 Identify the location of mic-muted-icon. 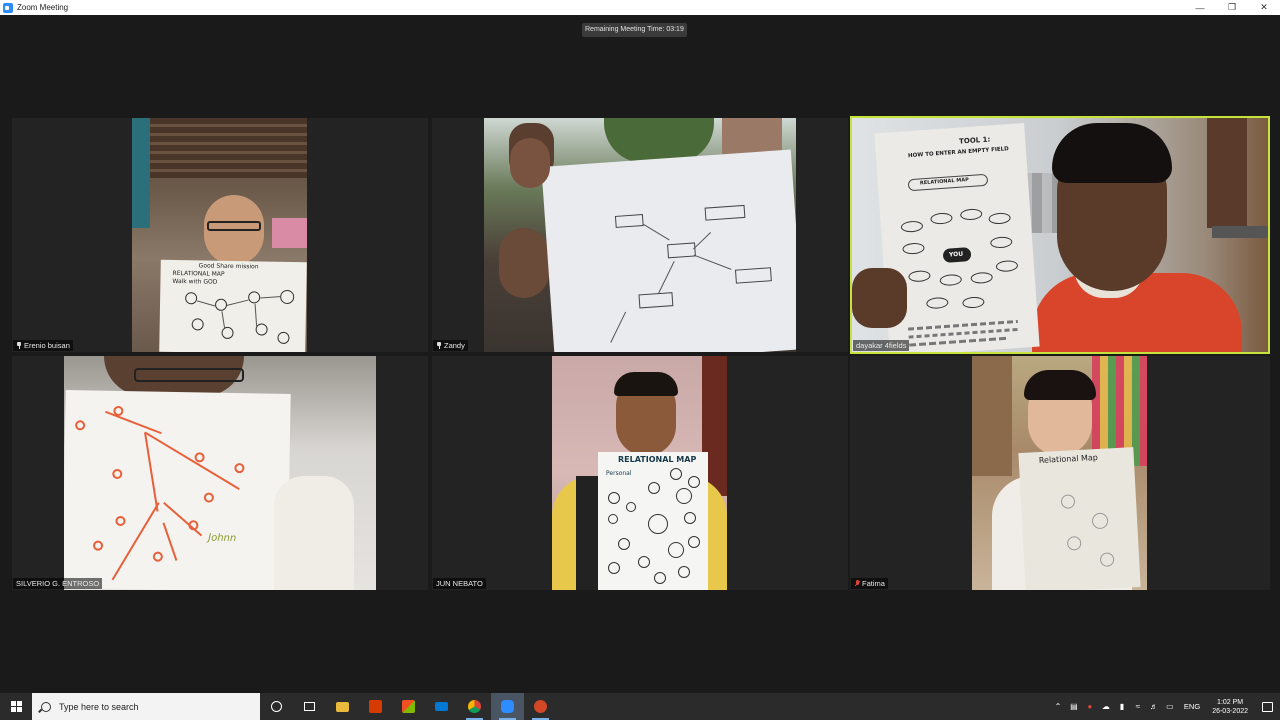
(857, 583).